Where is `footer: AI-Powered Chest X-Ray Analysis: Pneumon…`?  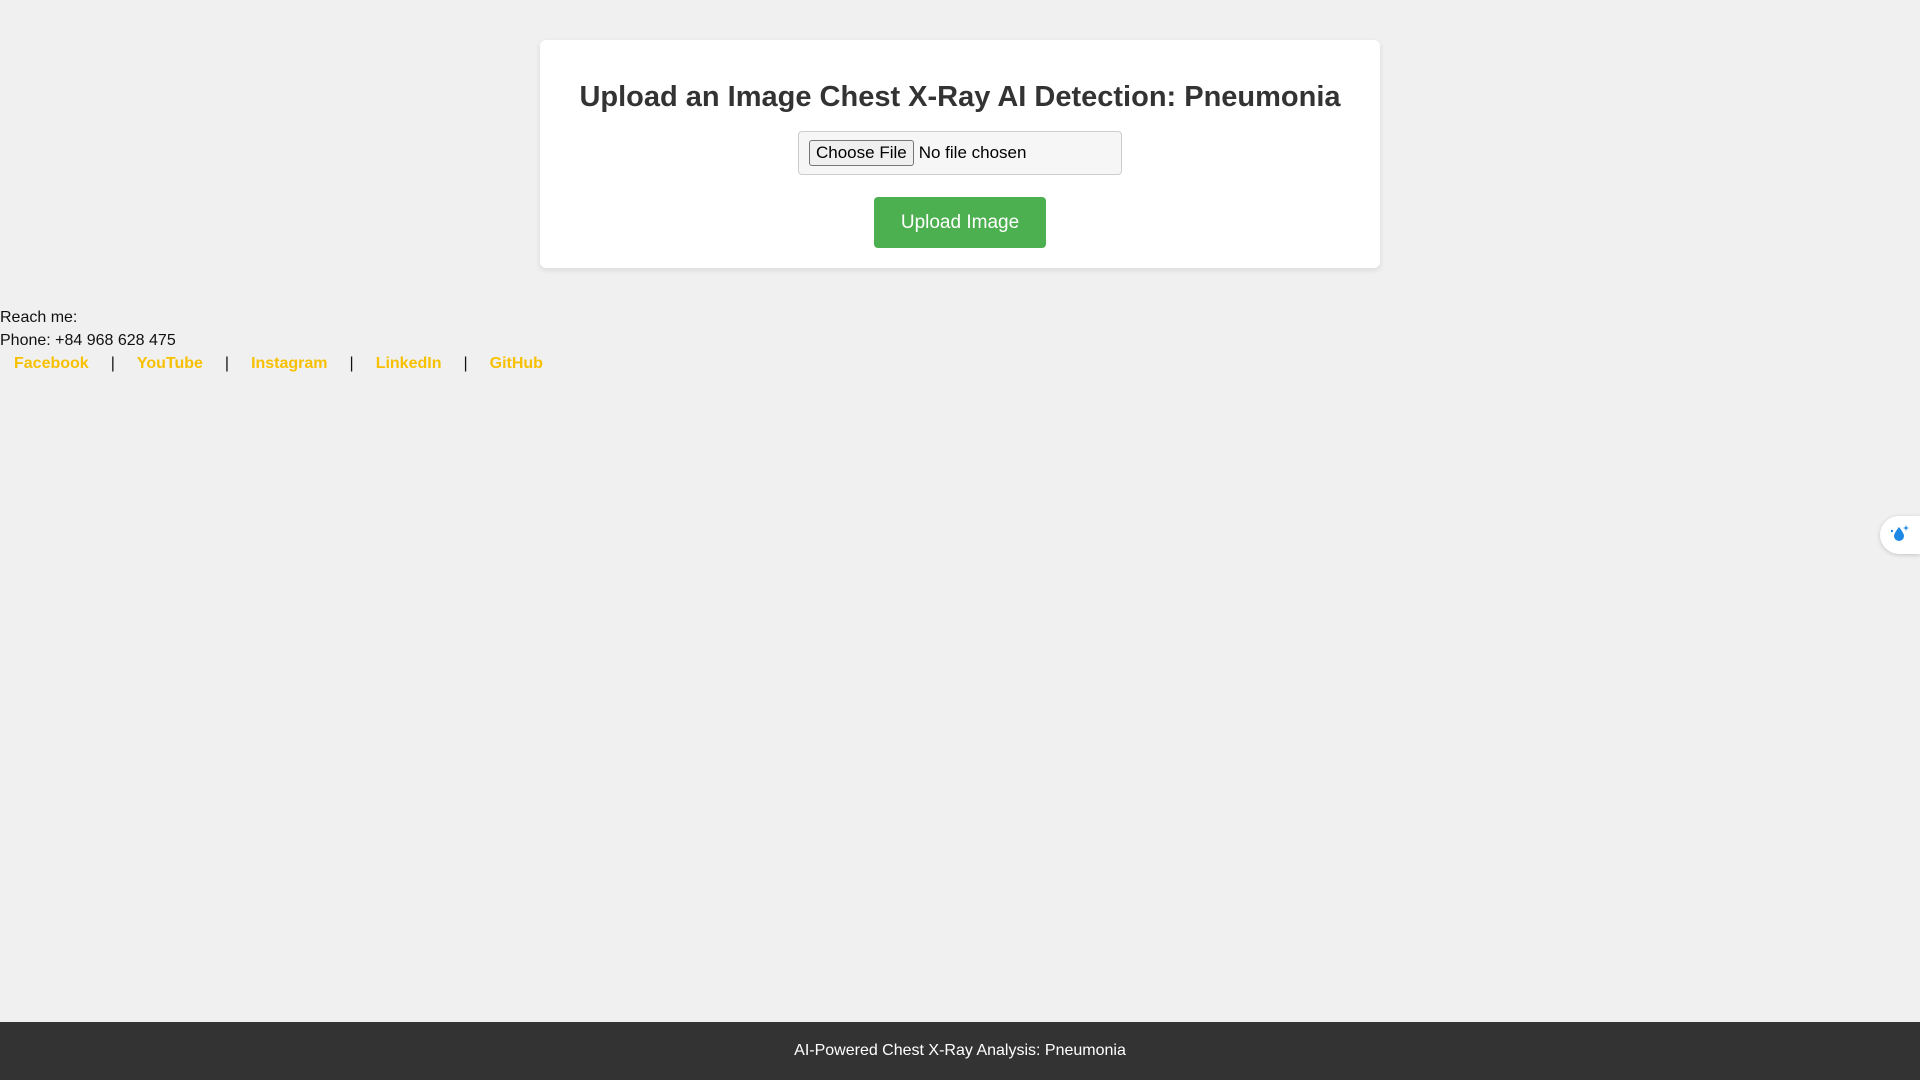
footer: AI-Powered Chest X-Ray Analysis: Pneumon… is located at coordinates (960, 1051).